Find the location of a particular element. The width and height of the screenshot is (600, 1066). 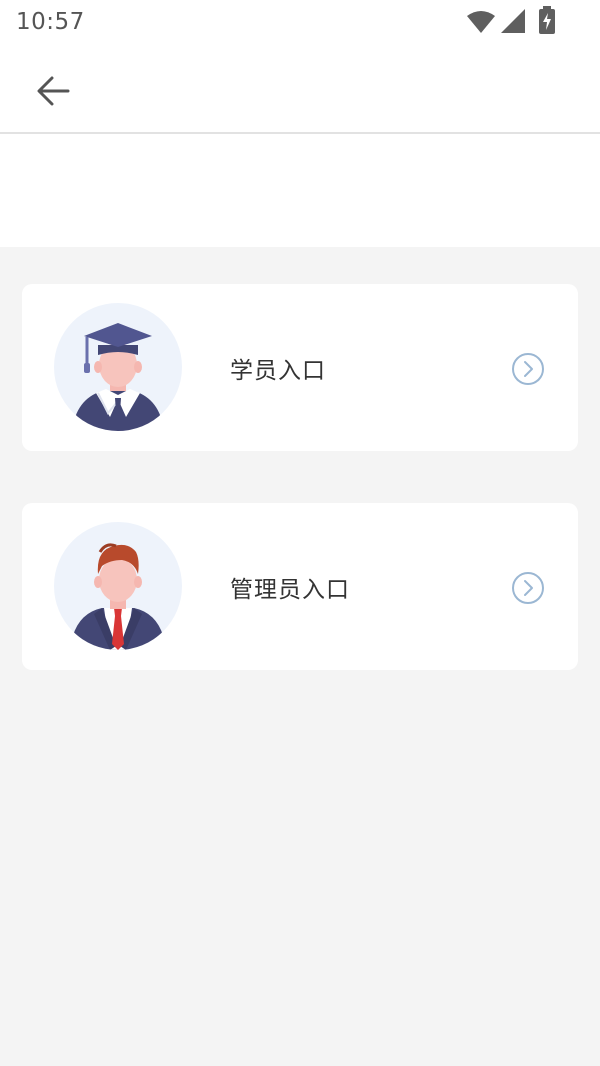

back-button is located at coordinates (53, 91).